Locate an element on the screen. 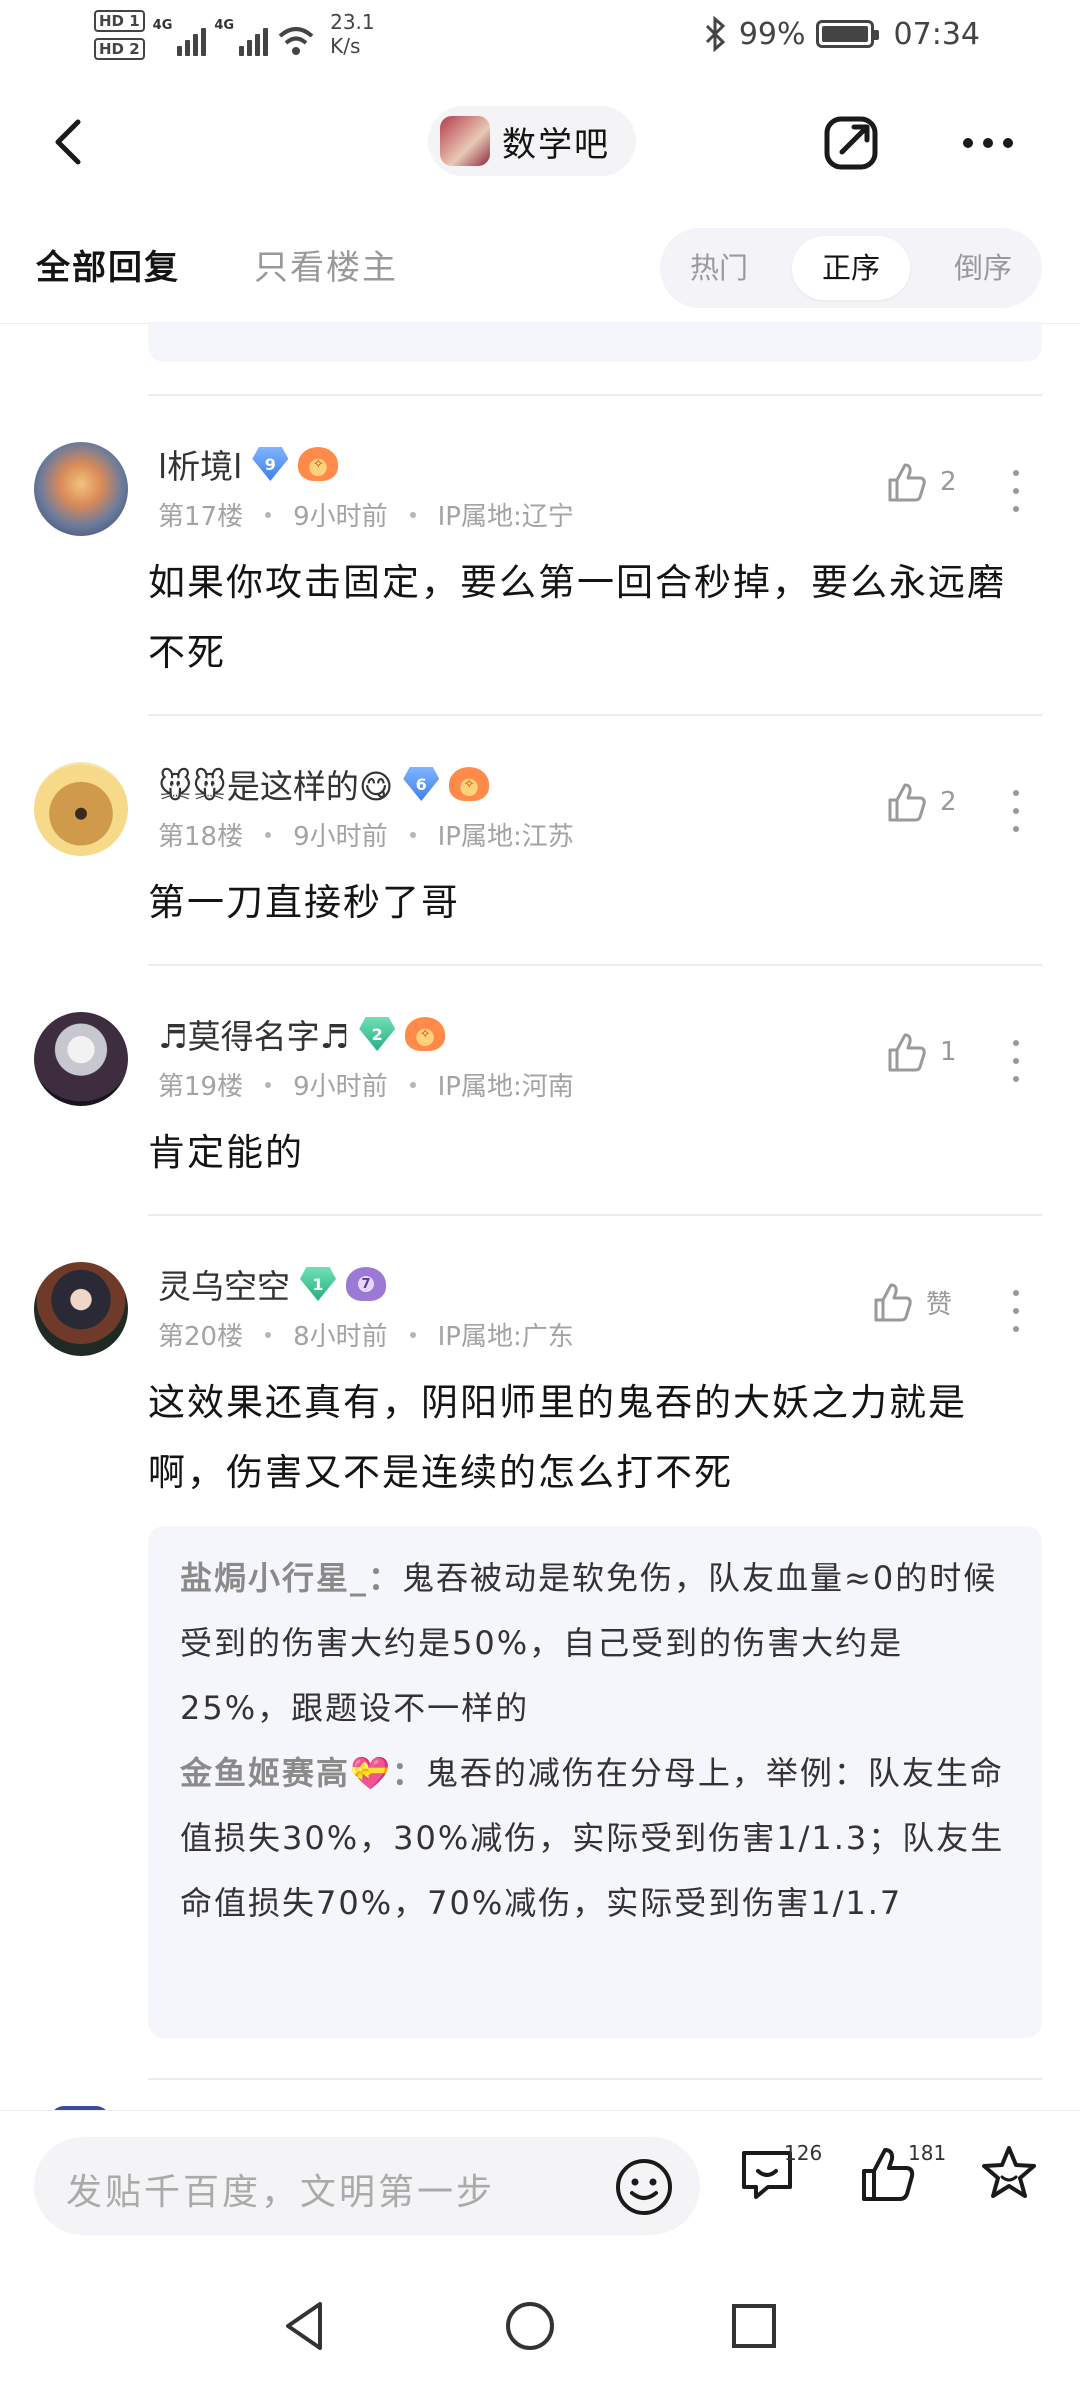 The height and width of the screenshot is (2400, 1080). sort-descending: 倒序 is located at coordinates (983, 268).